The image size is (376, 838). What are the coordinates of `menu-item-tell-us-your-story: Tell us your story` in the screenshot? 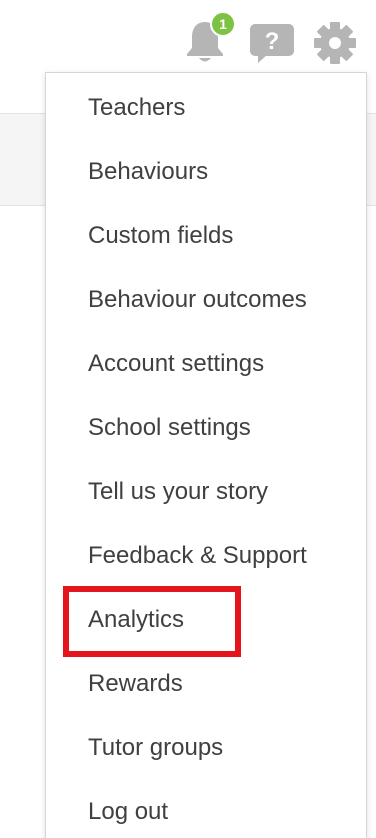 It's located at (206, 492).